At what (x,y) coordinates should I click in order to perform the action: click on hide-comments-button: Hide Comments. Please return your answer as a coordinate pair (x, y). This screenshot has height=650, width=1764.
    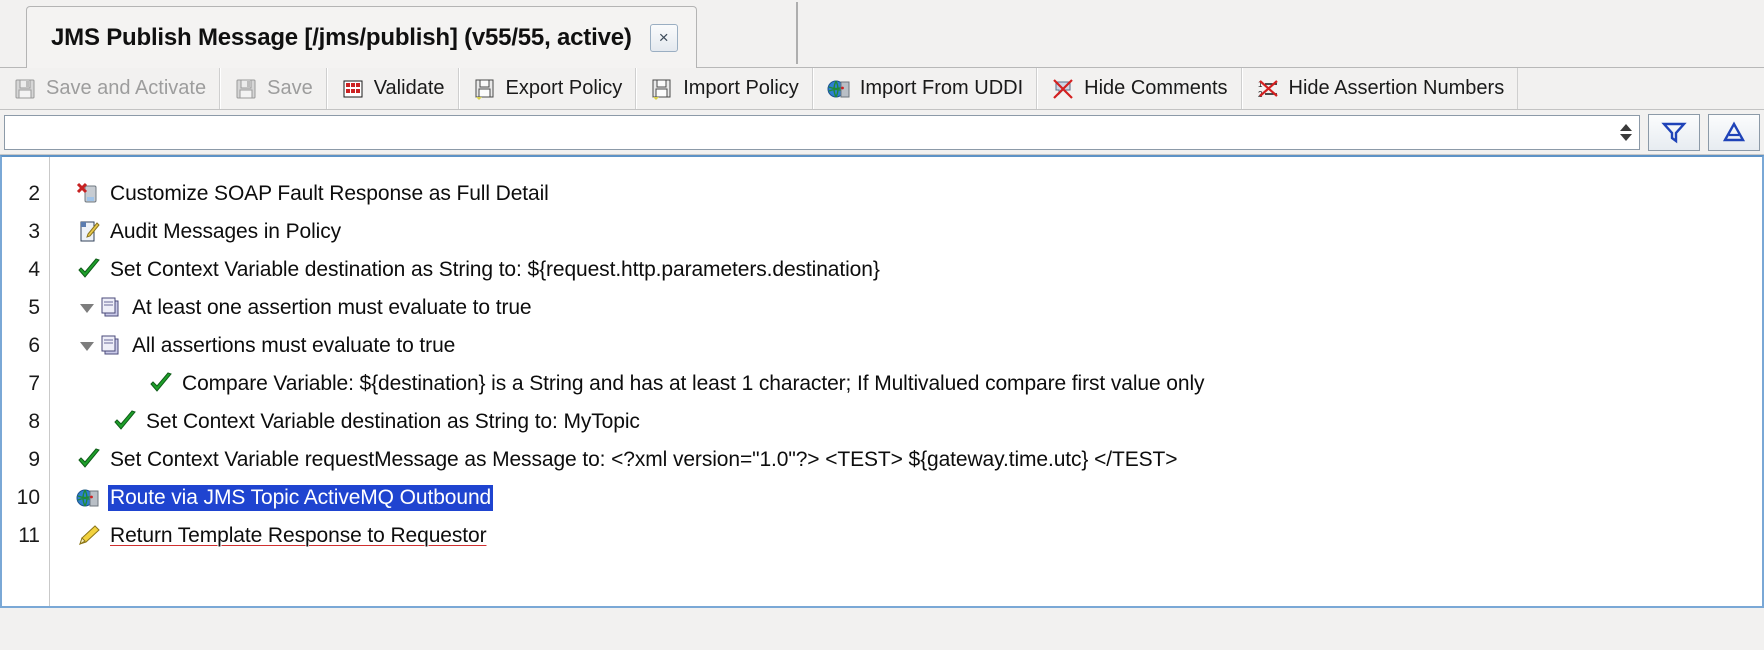
    Looking at the image, I should click on (1139, 88).